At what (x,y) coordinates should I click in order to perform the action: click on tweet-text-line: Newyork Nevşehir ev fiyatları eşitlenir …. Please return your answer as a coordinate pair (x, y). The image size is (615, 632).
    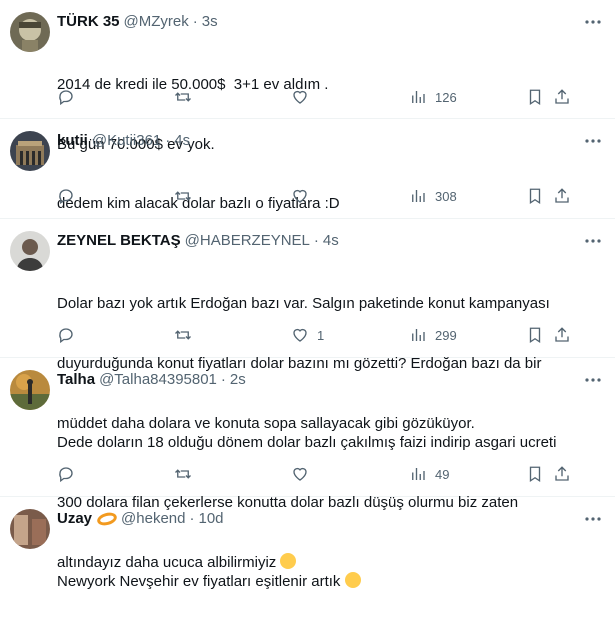
    Looking at the image, I should click on (199, 581).